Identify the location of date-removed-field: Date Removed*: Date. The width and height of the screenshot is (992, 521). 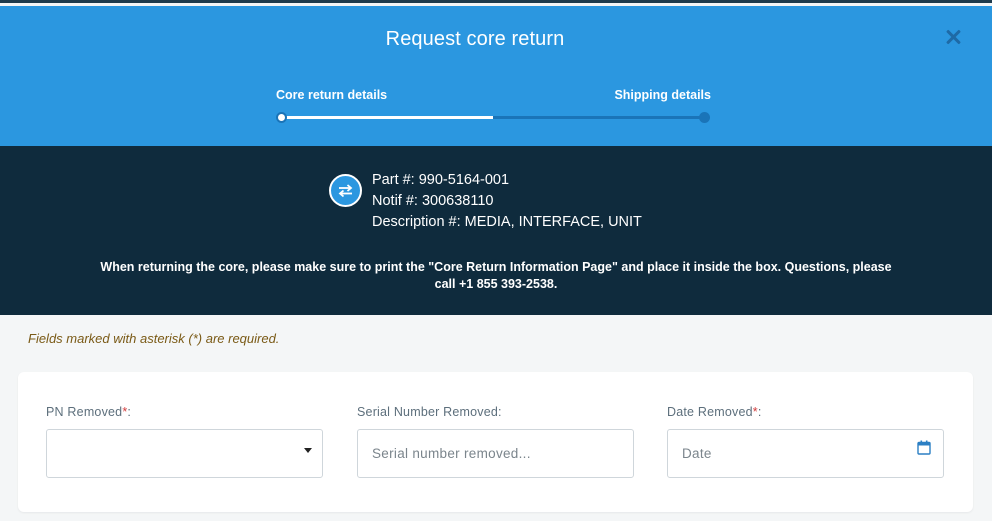
(805, 441).